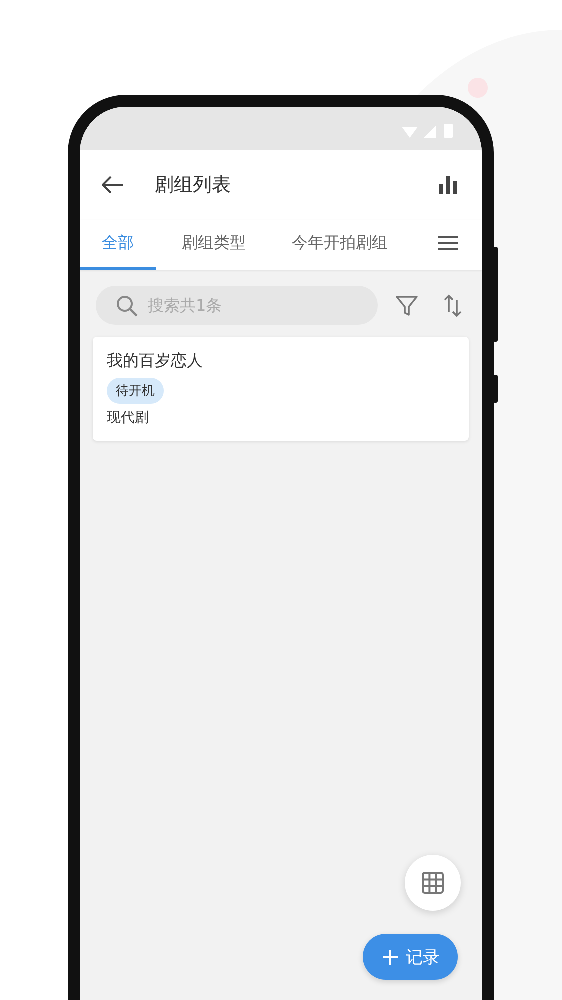 This screenshot has height=1000, width=562. Describe the element at coordinates (281, 389) in the screenshot. I see `crew-card: 我的百岁恋人 待开机 现代剧` at that location.